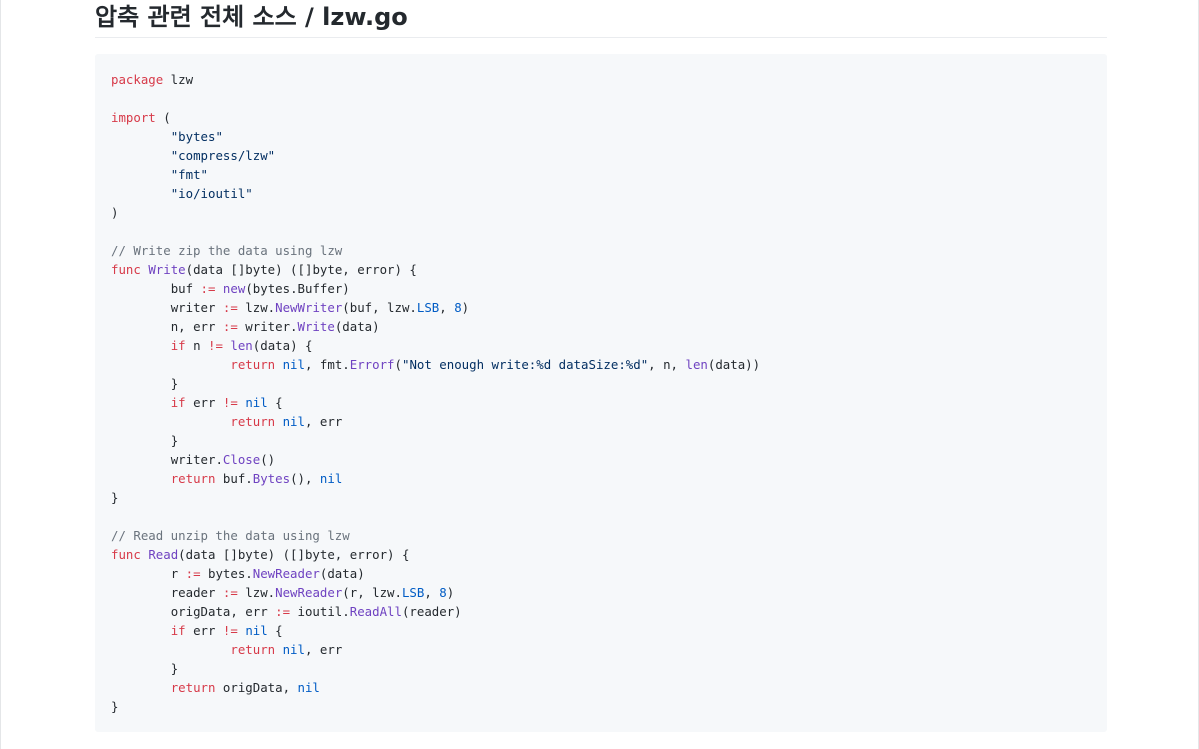  I want to click on code-text: (data)), so click(734, 364).